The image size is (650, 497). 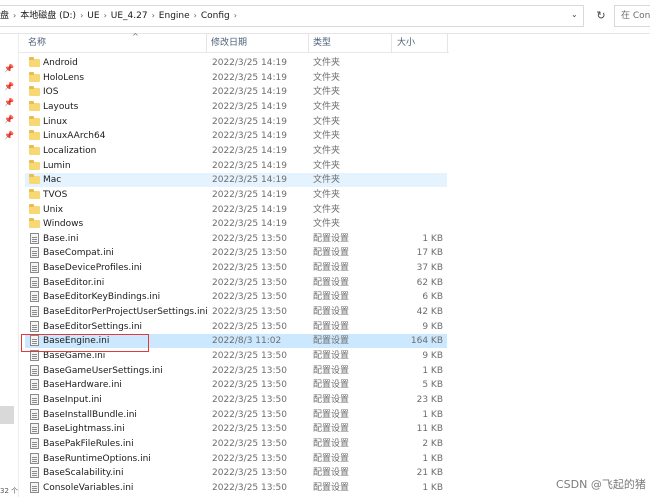 What do you see at coordinates (7, 415) in the screenshot?
I see `nav-item-selected` at bounding box center [7, 415].